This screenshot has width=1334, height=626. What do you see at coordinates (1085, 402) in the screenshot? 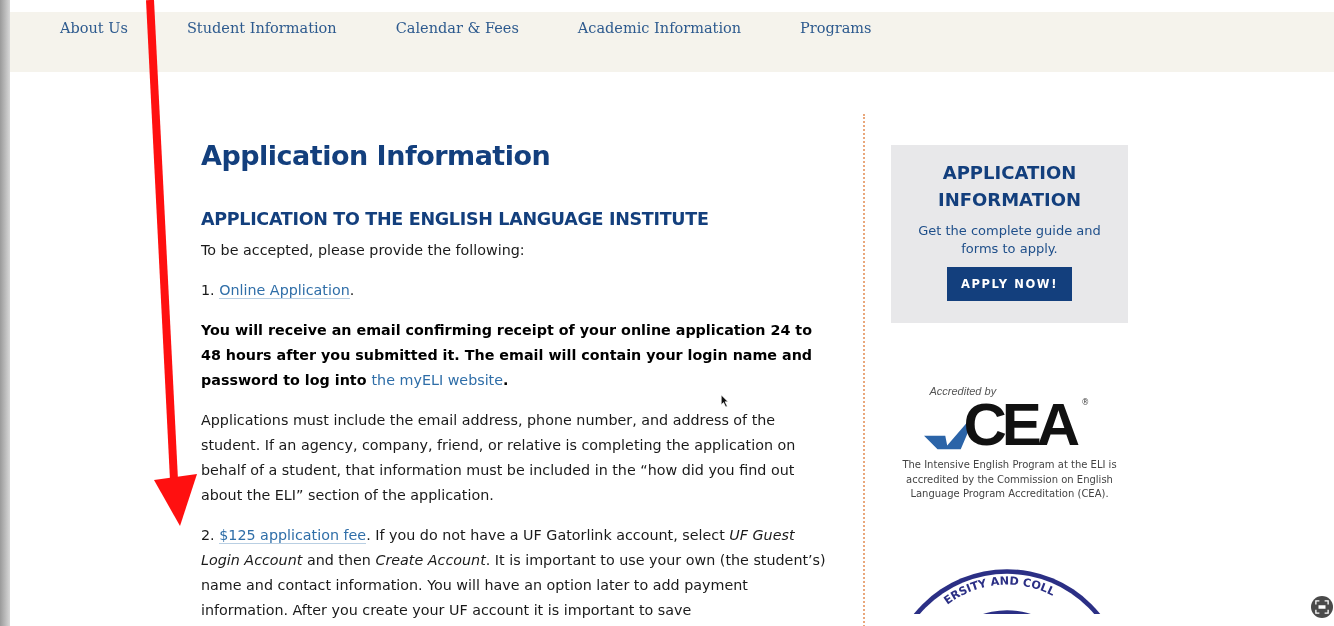
I see `registered-mark: ®` at bounding box center [1085, 402].